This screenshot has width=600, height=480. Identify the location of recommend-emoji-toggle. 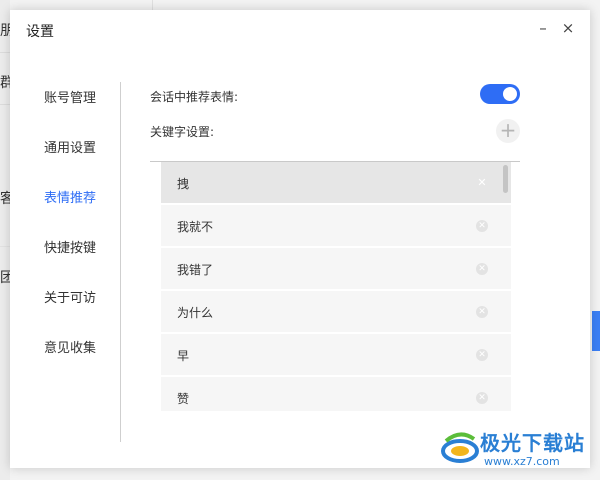
(500, 94).